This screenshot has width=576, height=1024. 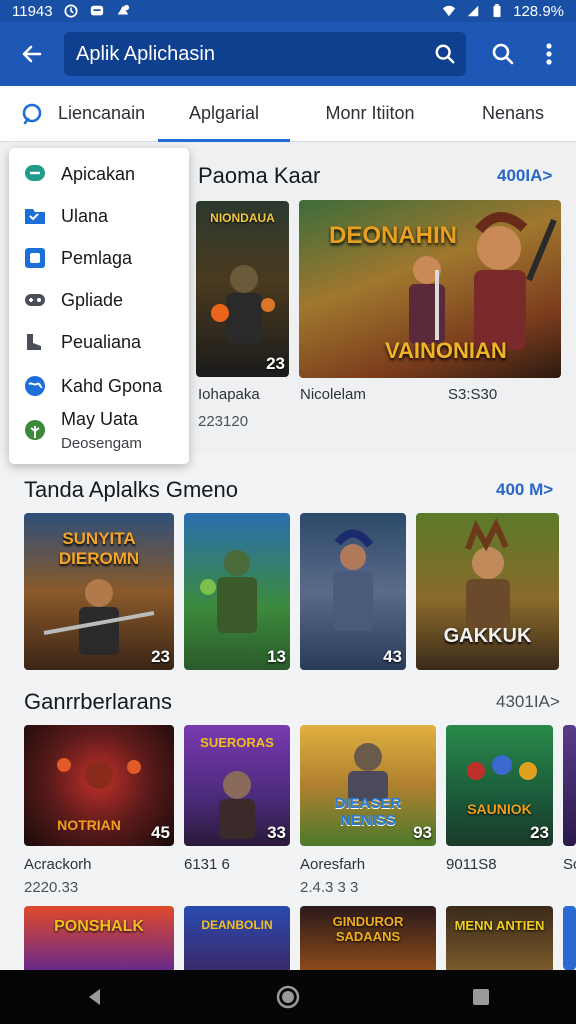 What do you see at coordinates (528, 702) in the screenshot?
I see `more-link: 4301IA>` at bounding box center [528, 702].